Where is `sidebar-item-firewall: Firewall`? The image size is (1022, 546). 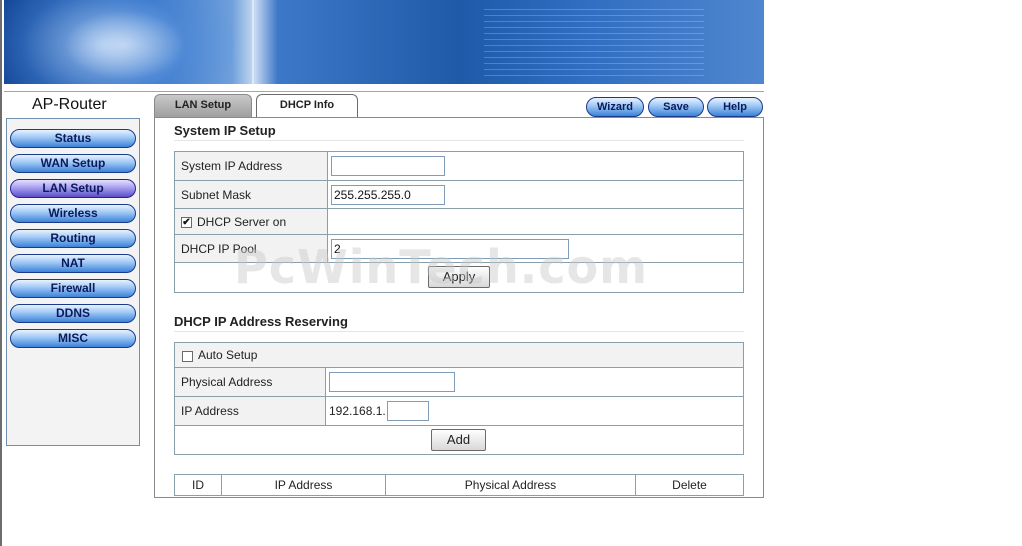 sidebar-item-firewall: Firewall is located at coordinates (73, 288).